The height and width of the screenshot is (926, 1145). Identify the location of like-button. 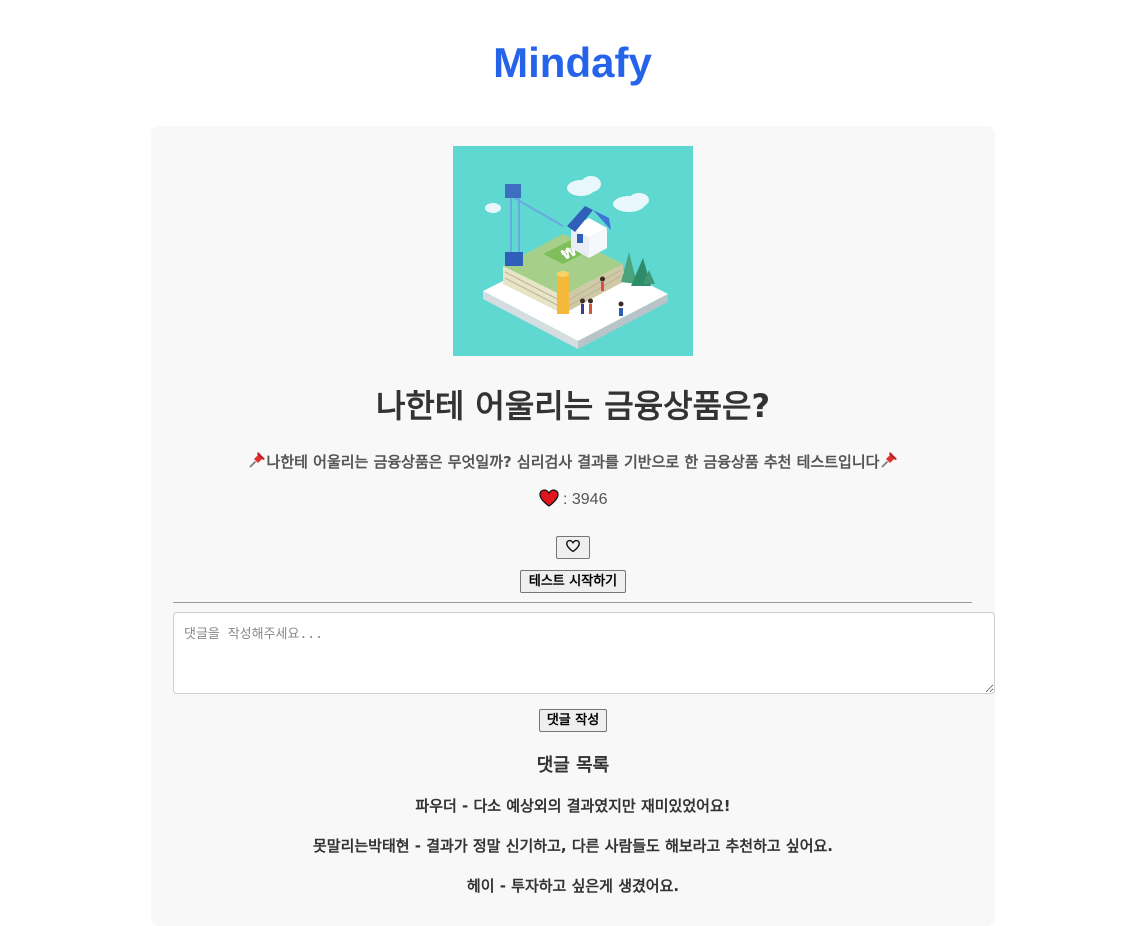
(573, 547).